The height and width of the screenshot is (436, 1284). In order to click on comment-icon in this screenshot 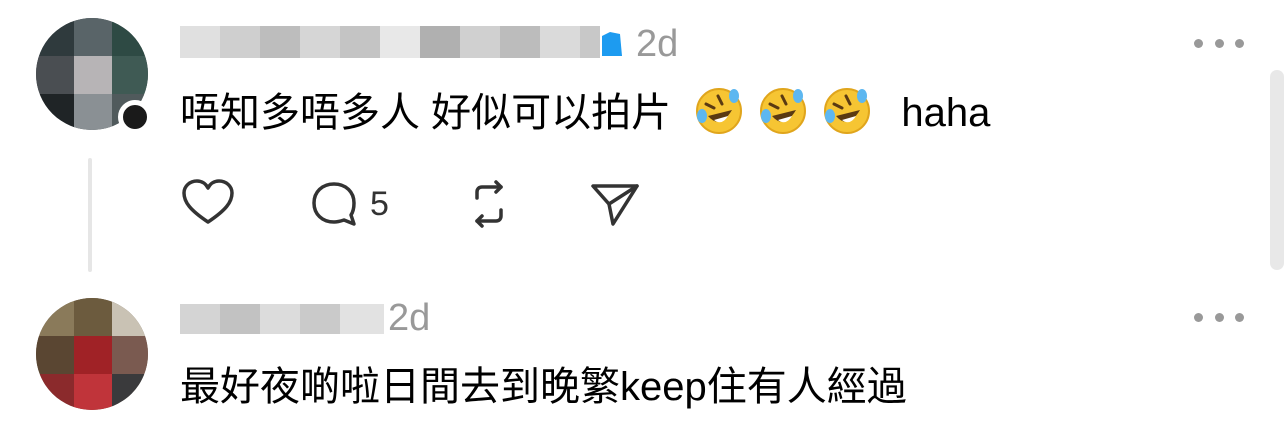, I will do `click(334, 204)`.